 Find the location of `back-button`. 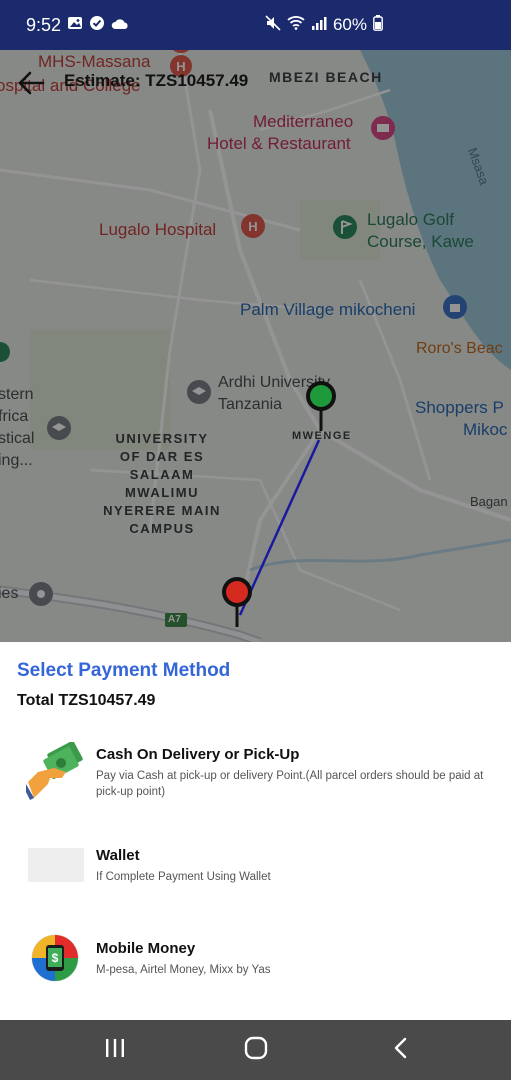

back-button is located at coordinates (31, 85).